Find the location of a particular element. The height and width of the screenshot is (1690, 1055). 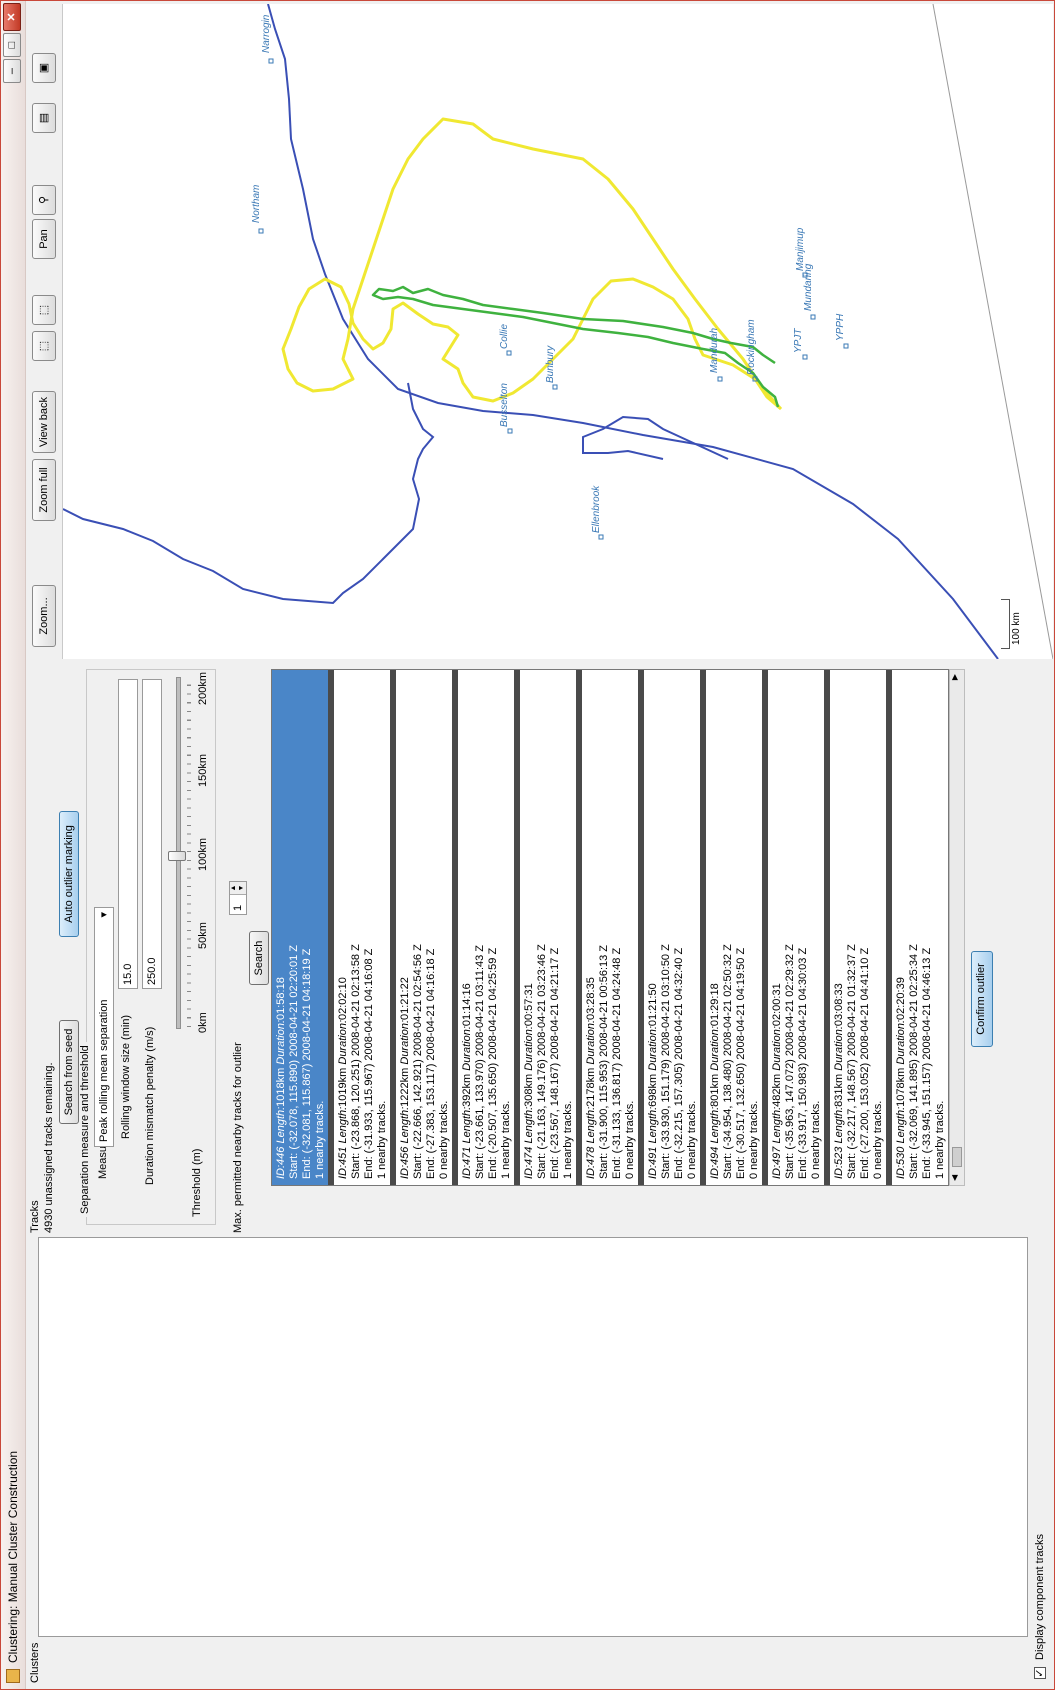

town-label: YPPH is located at coordinates (840, 327).